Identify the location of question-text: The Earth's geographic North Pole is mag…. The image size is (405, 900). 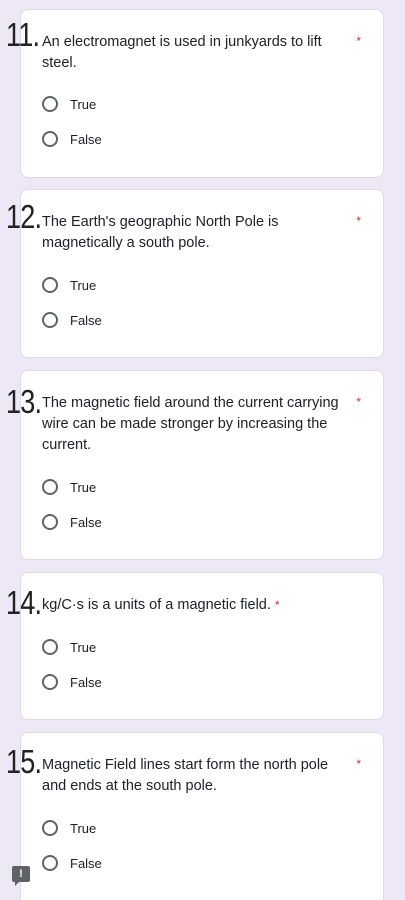
(160, 232).